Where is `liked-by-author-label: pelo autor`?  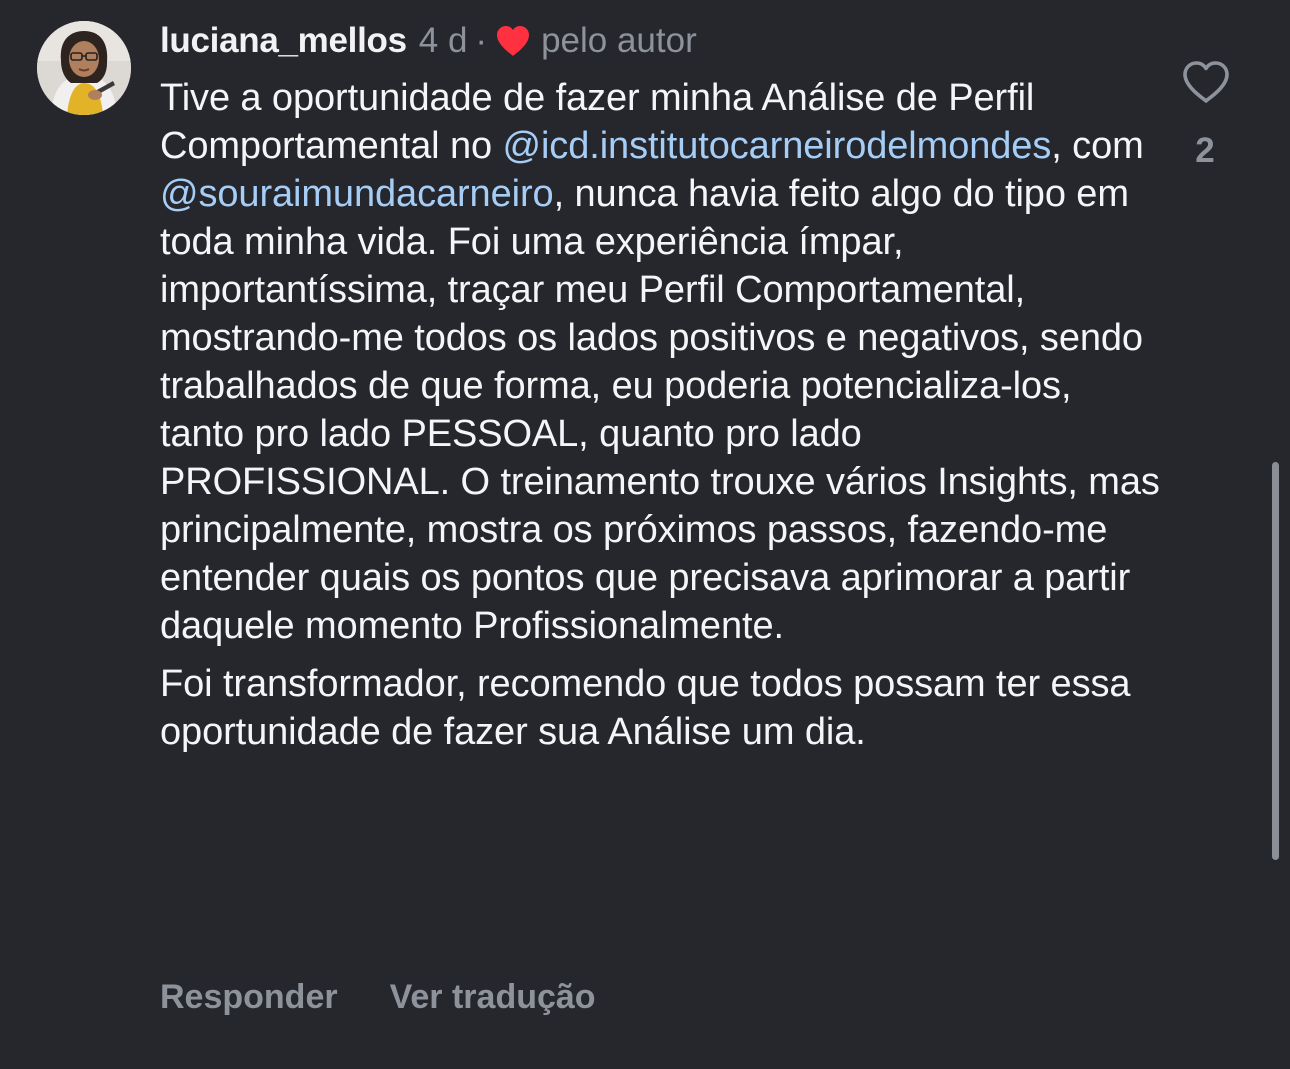
liked-by-author-label: pelo autor is located at coordinates (619, 40).